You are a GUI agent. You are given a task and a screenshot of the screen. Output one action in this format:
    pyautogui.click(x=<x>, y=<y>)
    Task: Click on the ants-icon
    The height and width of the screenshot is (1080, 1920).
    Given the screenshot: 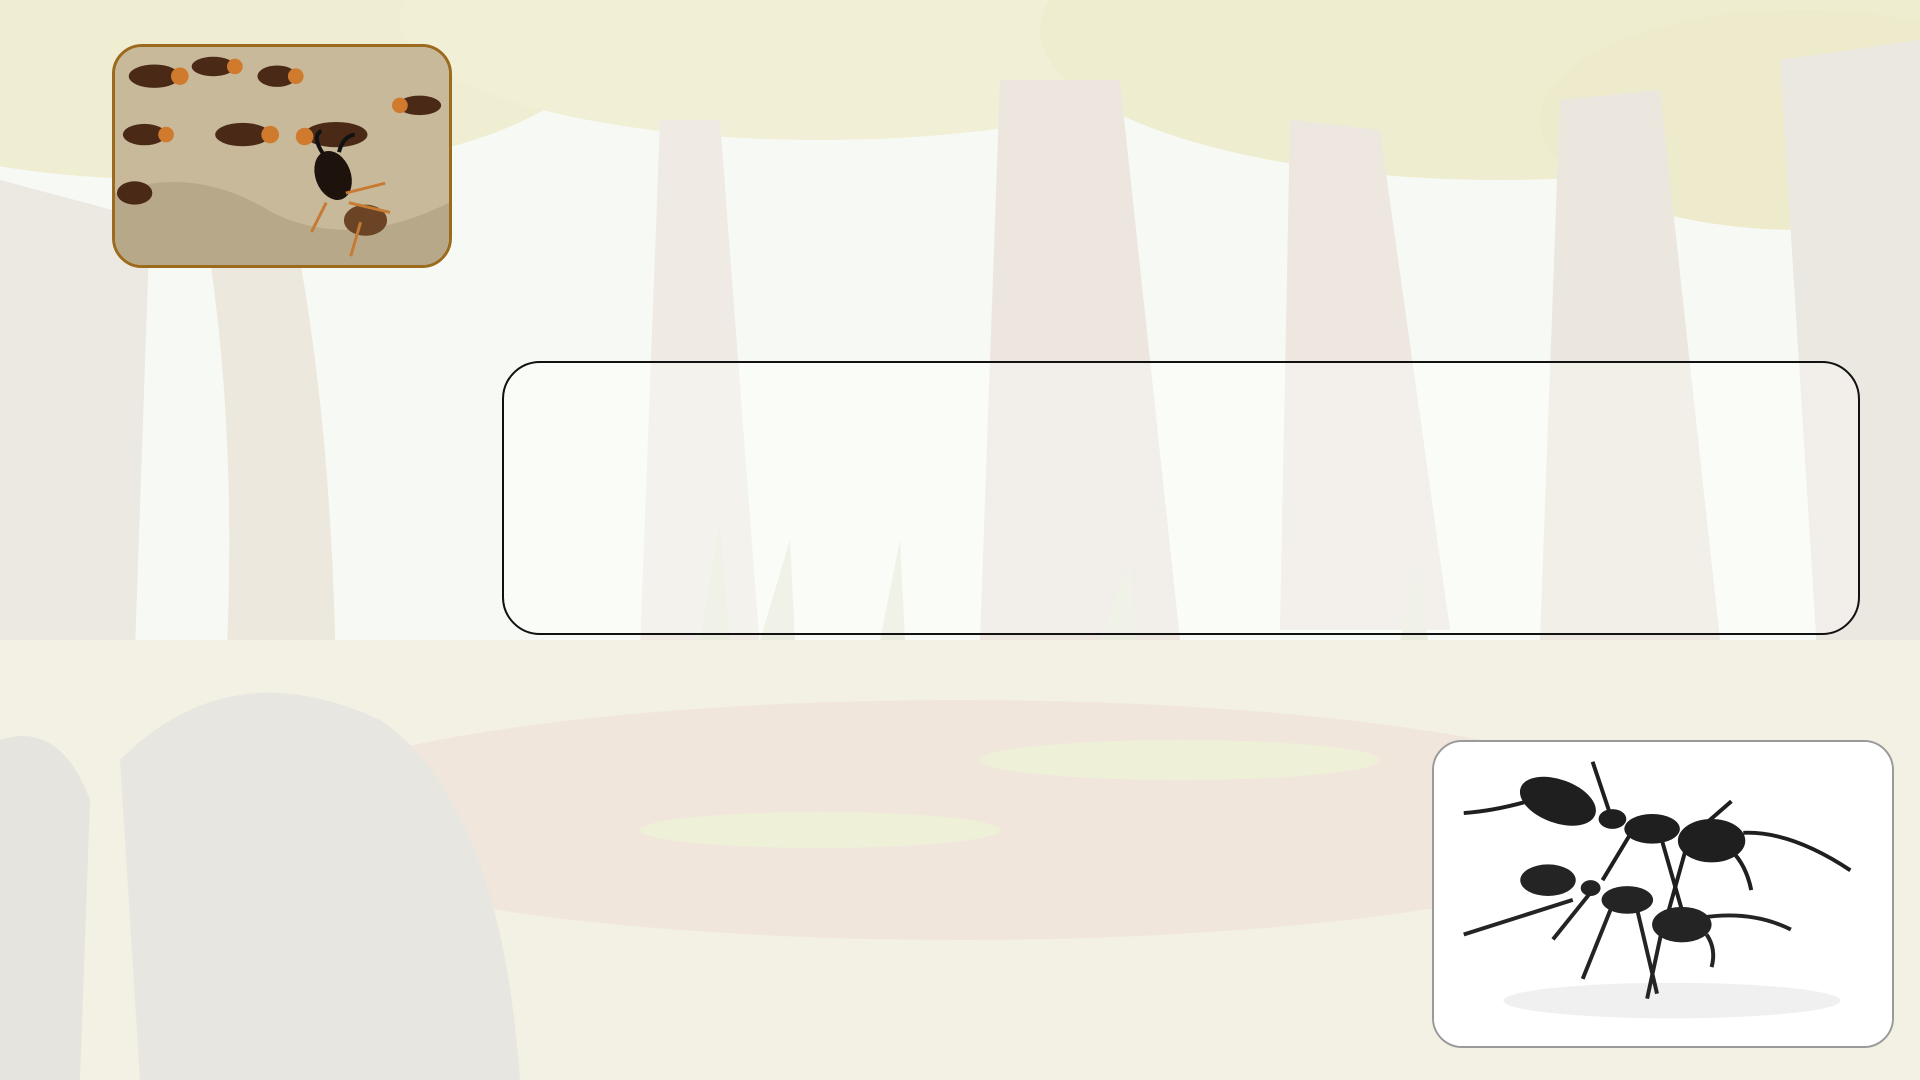 What is the action you would take?
    pyautogui.click(x=1663, y=894)
    